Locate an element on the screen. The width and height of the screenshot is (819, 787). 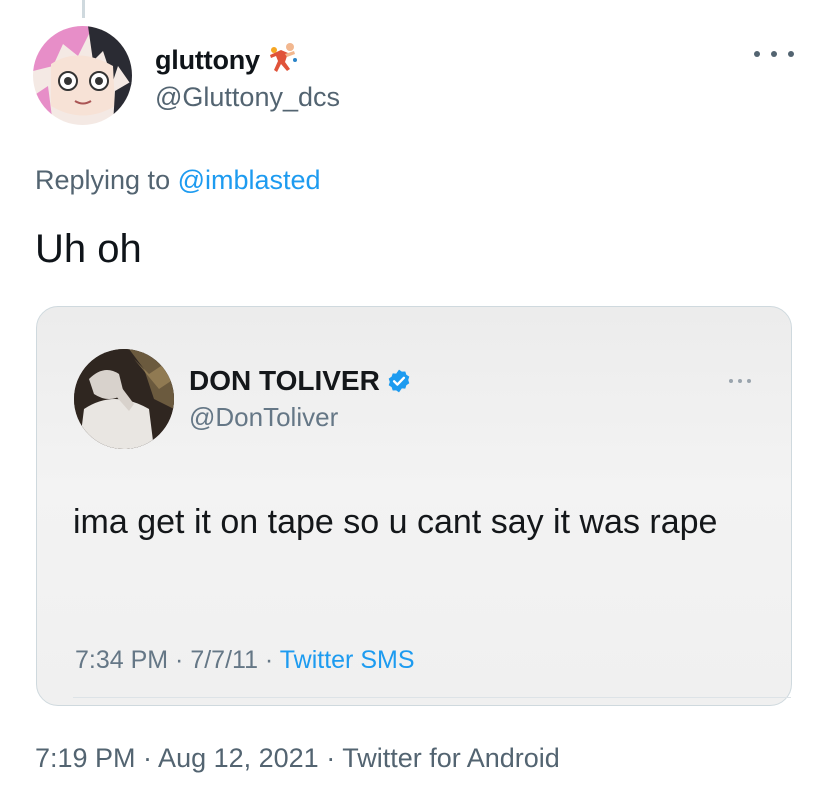
profile-photo-icon is located at coordinates (124, 399).